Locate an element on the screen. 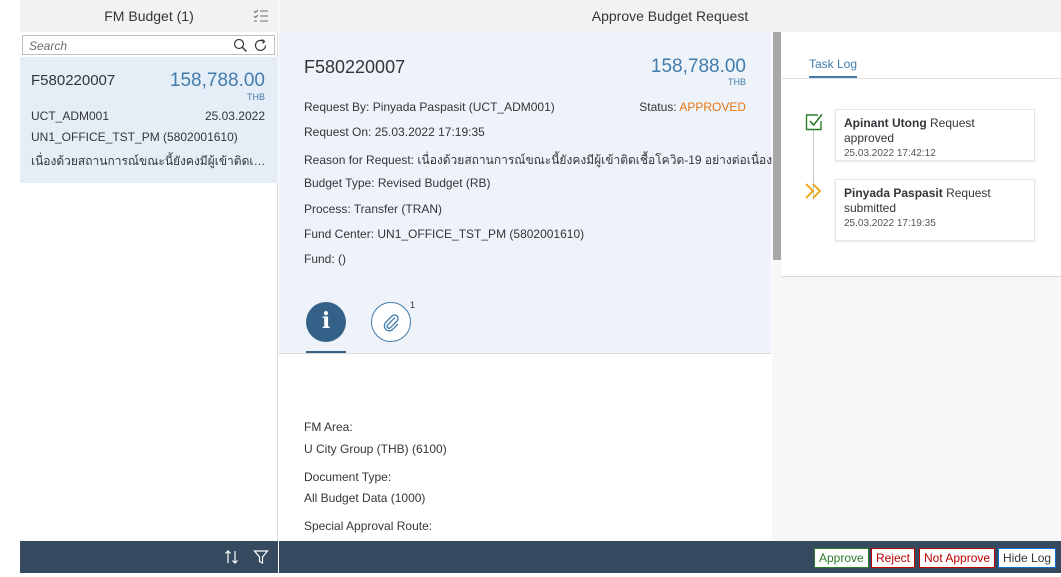  refresh-icon is located at coordinates (260, 45).